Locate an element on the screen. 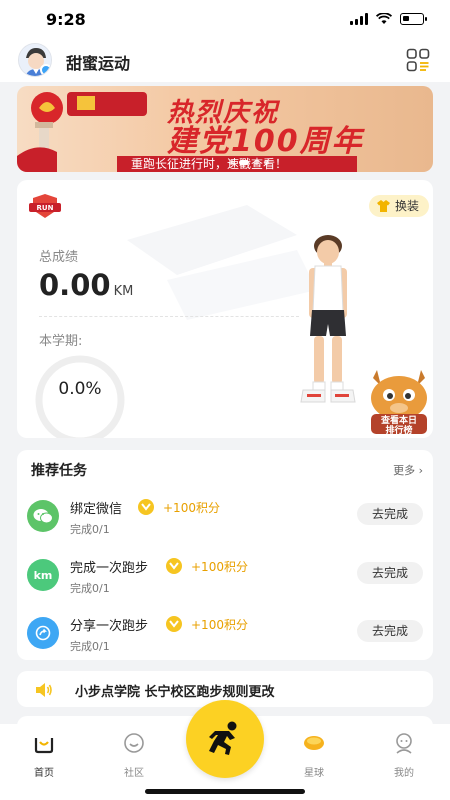  wifi-icon is located at coordinates (384, 18).